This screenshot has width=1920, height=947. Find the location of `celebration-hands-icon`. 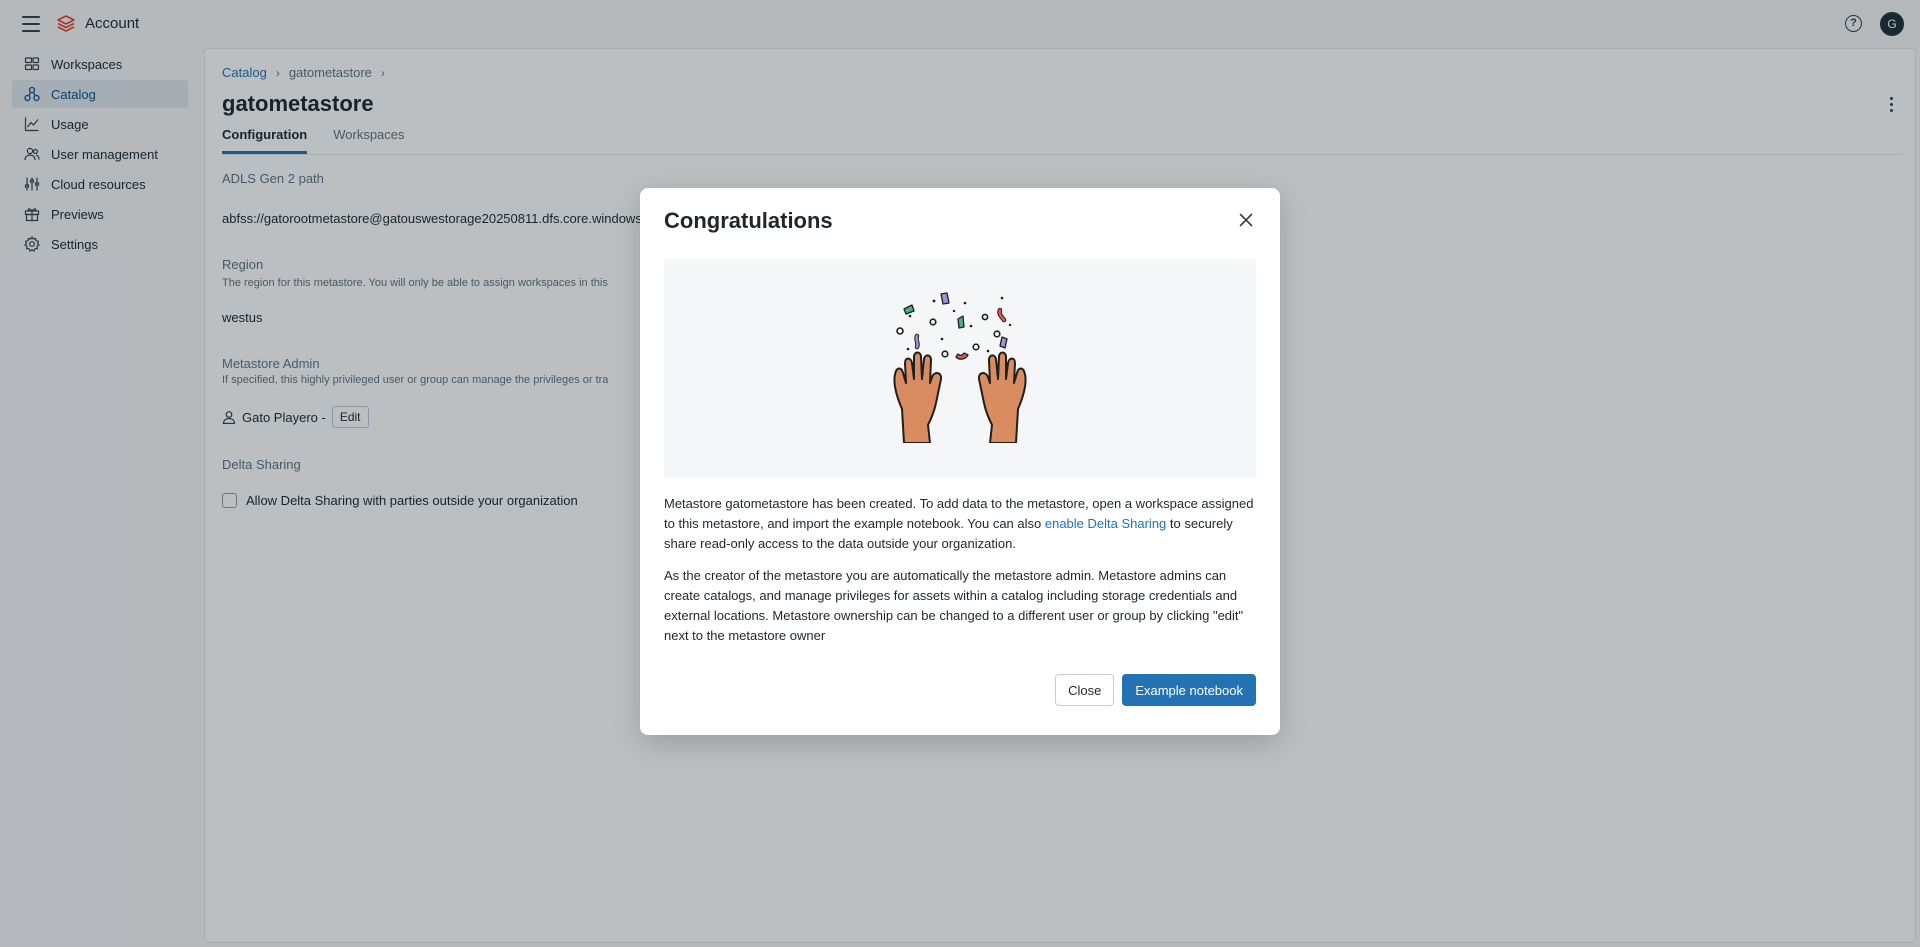

celebration-hands-icon is located at coordinates (960, 367).